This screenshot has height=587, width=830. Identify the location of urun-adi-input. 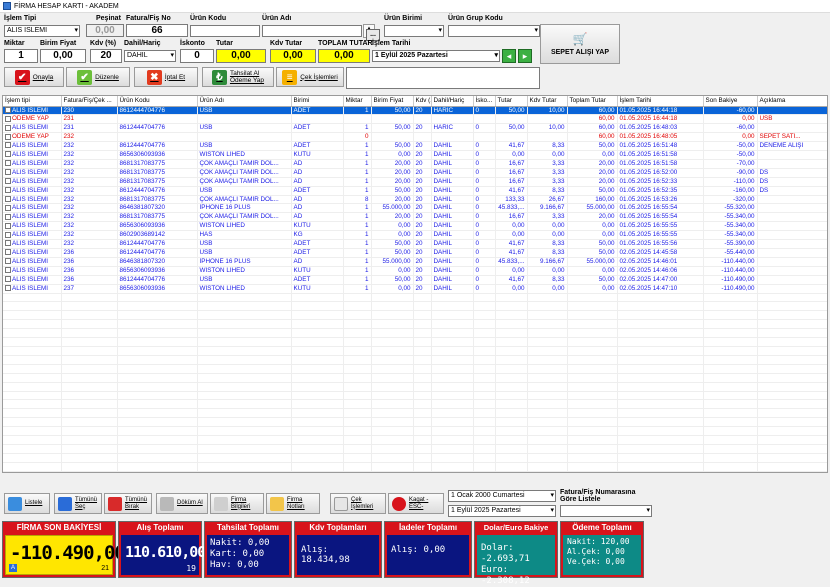
(312, 31).